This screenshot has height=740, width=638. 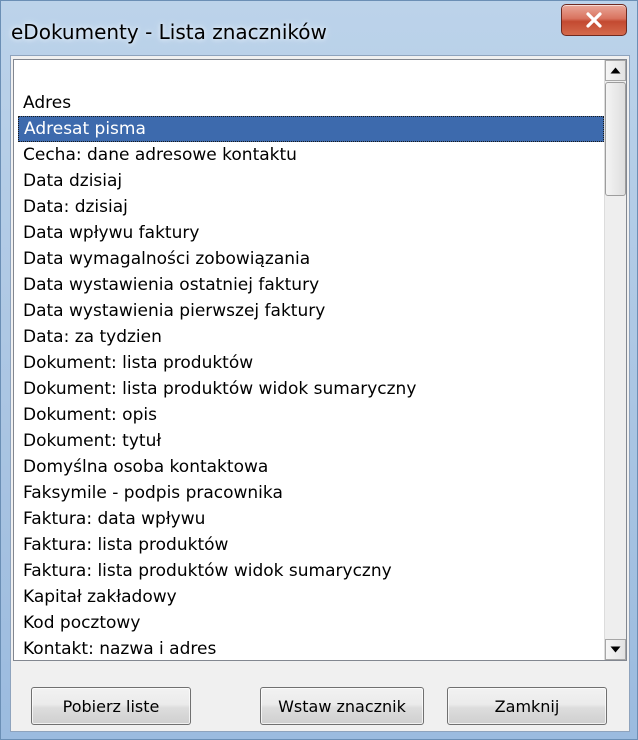 I want to click on list-item: Dokument: tytuł, so click(x=311, y=441).